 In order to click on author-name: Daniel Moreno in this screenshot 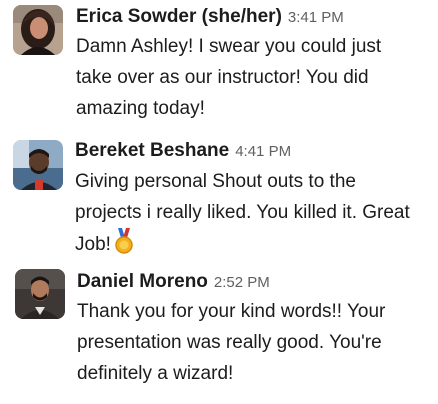, I will do `click(142, 281)`.